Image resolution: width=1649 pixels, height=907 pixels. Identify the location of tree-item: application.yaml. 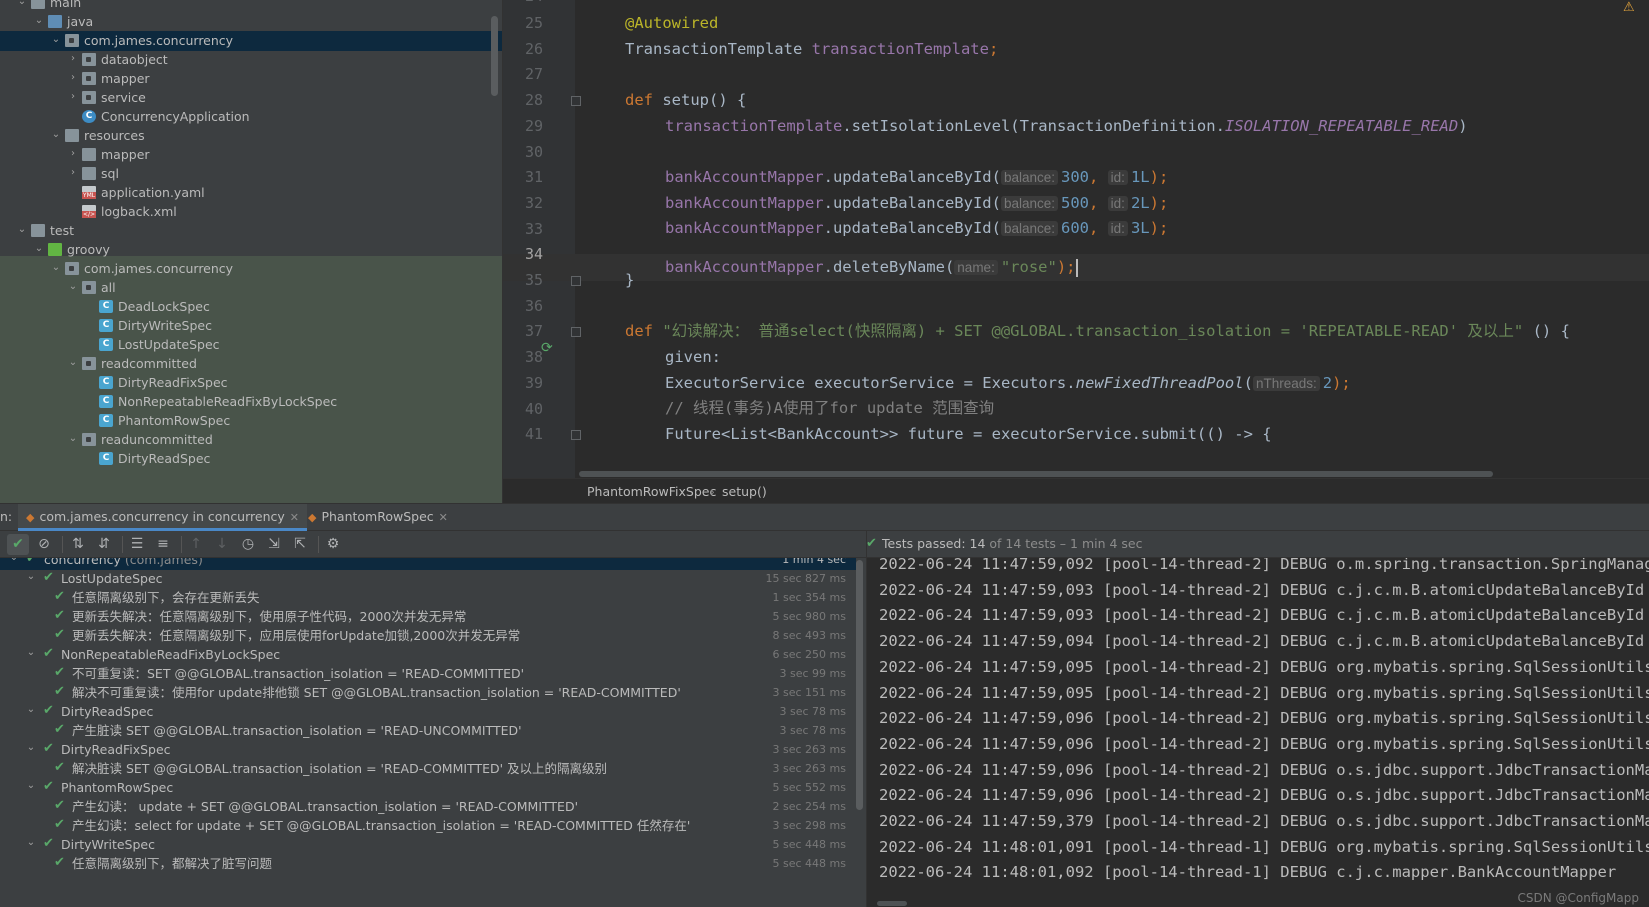
(251, 193).